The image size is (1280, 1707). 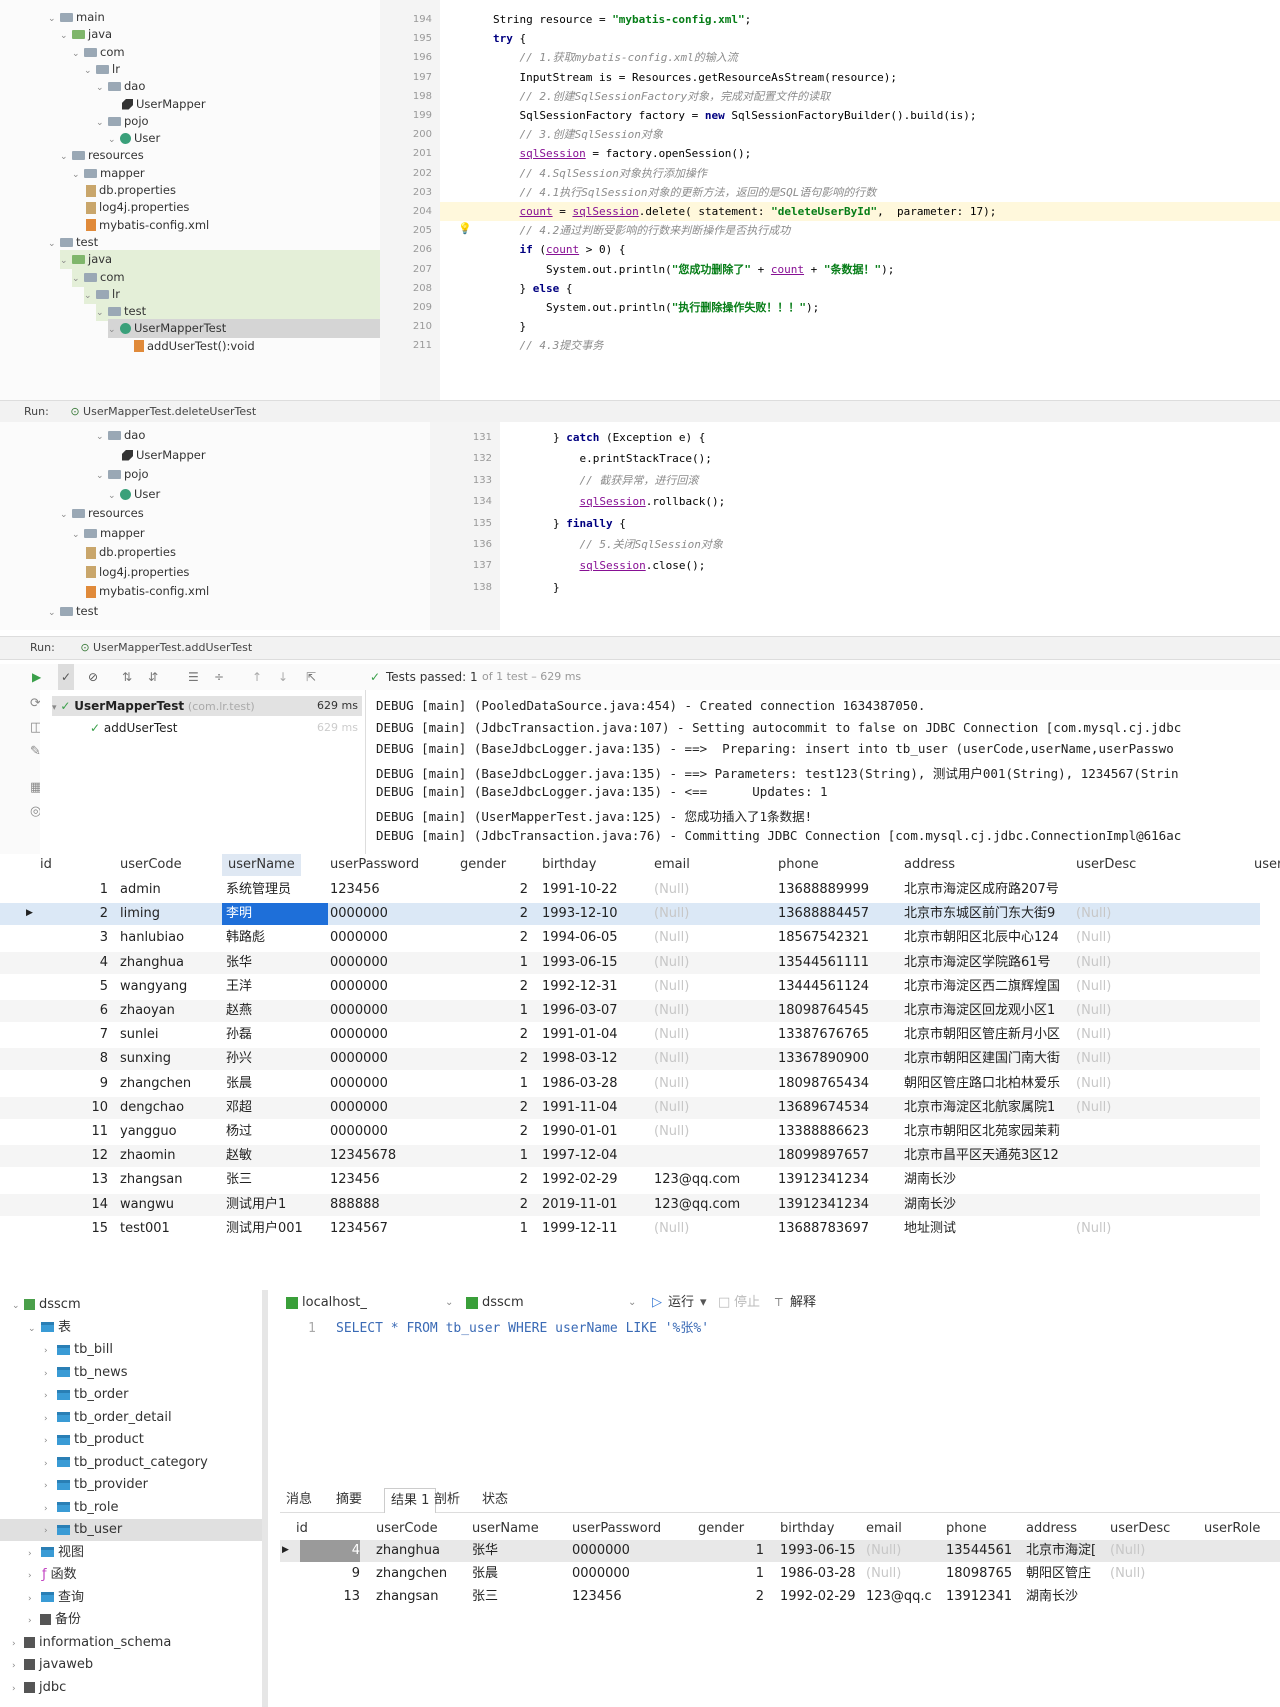 What do you see at coordinates (820, 1597) in the screenshot?
I see `result-cell: 1992-02-29` at bounding box center [820, 1597].